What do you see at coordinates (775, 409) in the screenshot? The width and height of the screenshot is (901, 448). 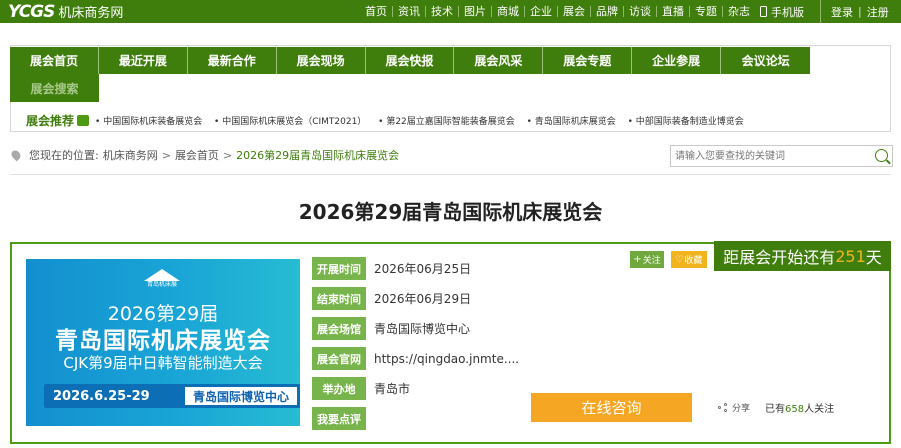 I see `follower-prefix: 已有` at bounding box center [775, 409].